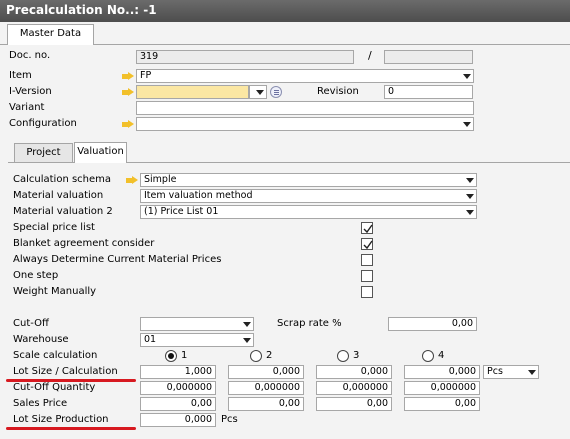 This screenshot has width=570, height=439. I want to click on scrap-rate-label: Scrap rate %, so click(309, 323).